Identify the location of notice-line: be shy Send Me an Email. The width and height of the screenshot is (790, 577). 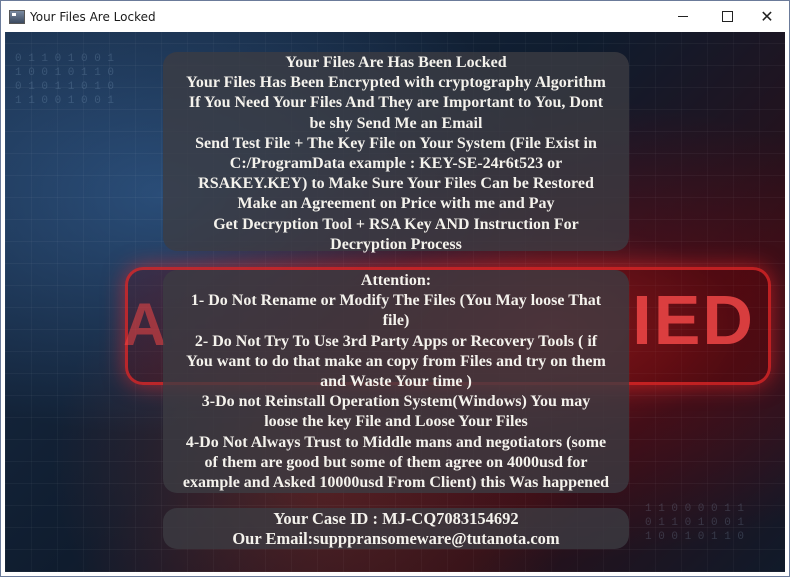
(396, 123).